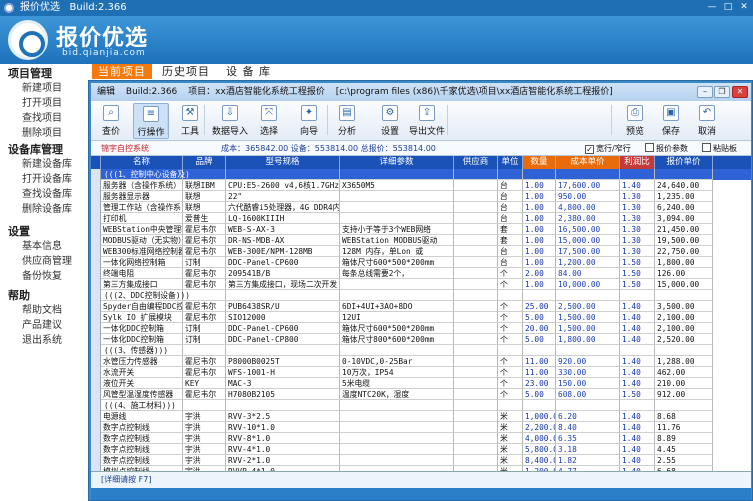 The image size is (753, 501). What do you see at coordinates (44, 103) in the screenshot?
I see `sidebar-item: 打开项目` at bounding box center [44, 103].